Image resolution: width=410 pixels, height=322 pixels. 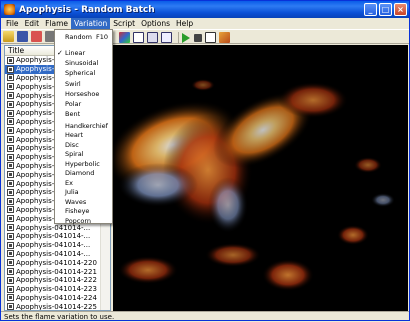 I want to click on variation-item-spherical: Spherical, so click(x=83, y=73).